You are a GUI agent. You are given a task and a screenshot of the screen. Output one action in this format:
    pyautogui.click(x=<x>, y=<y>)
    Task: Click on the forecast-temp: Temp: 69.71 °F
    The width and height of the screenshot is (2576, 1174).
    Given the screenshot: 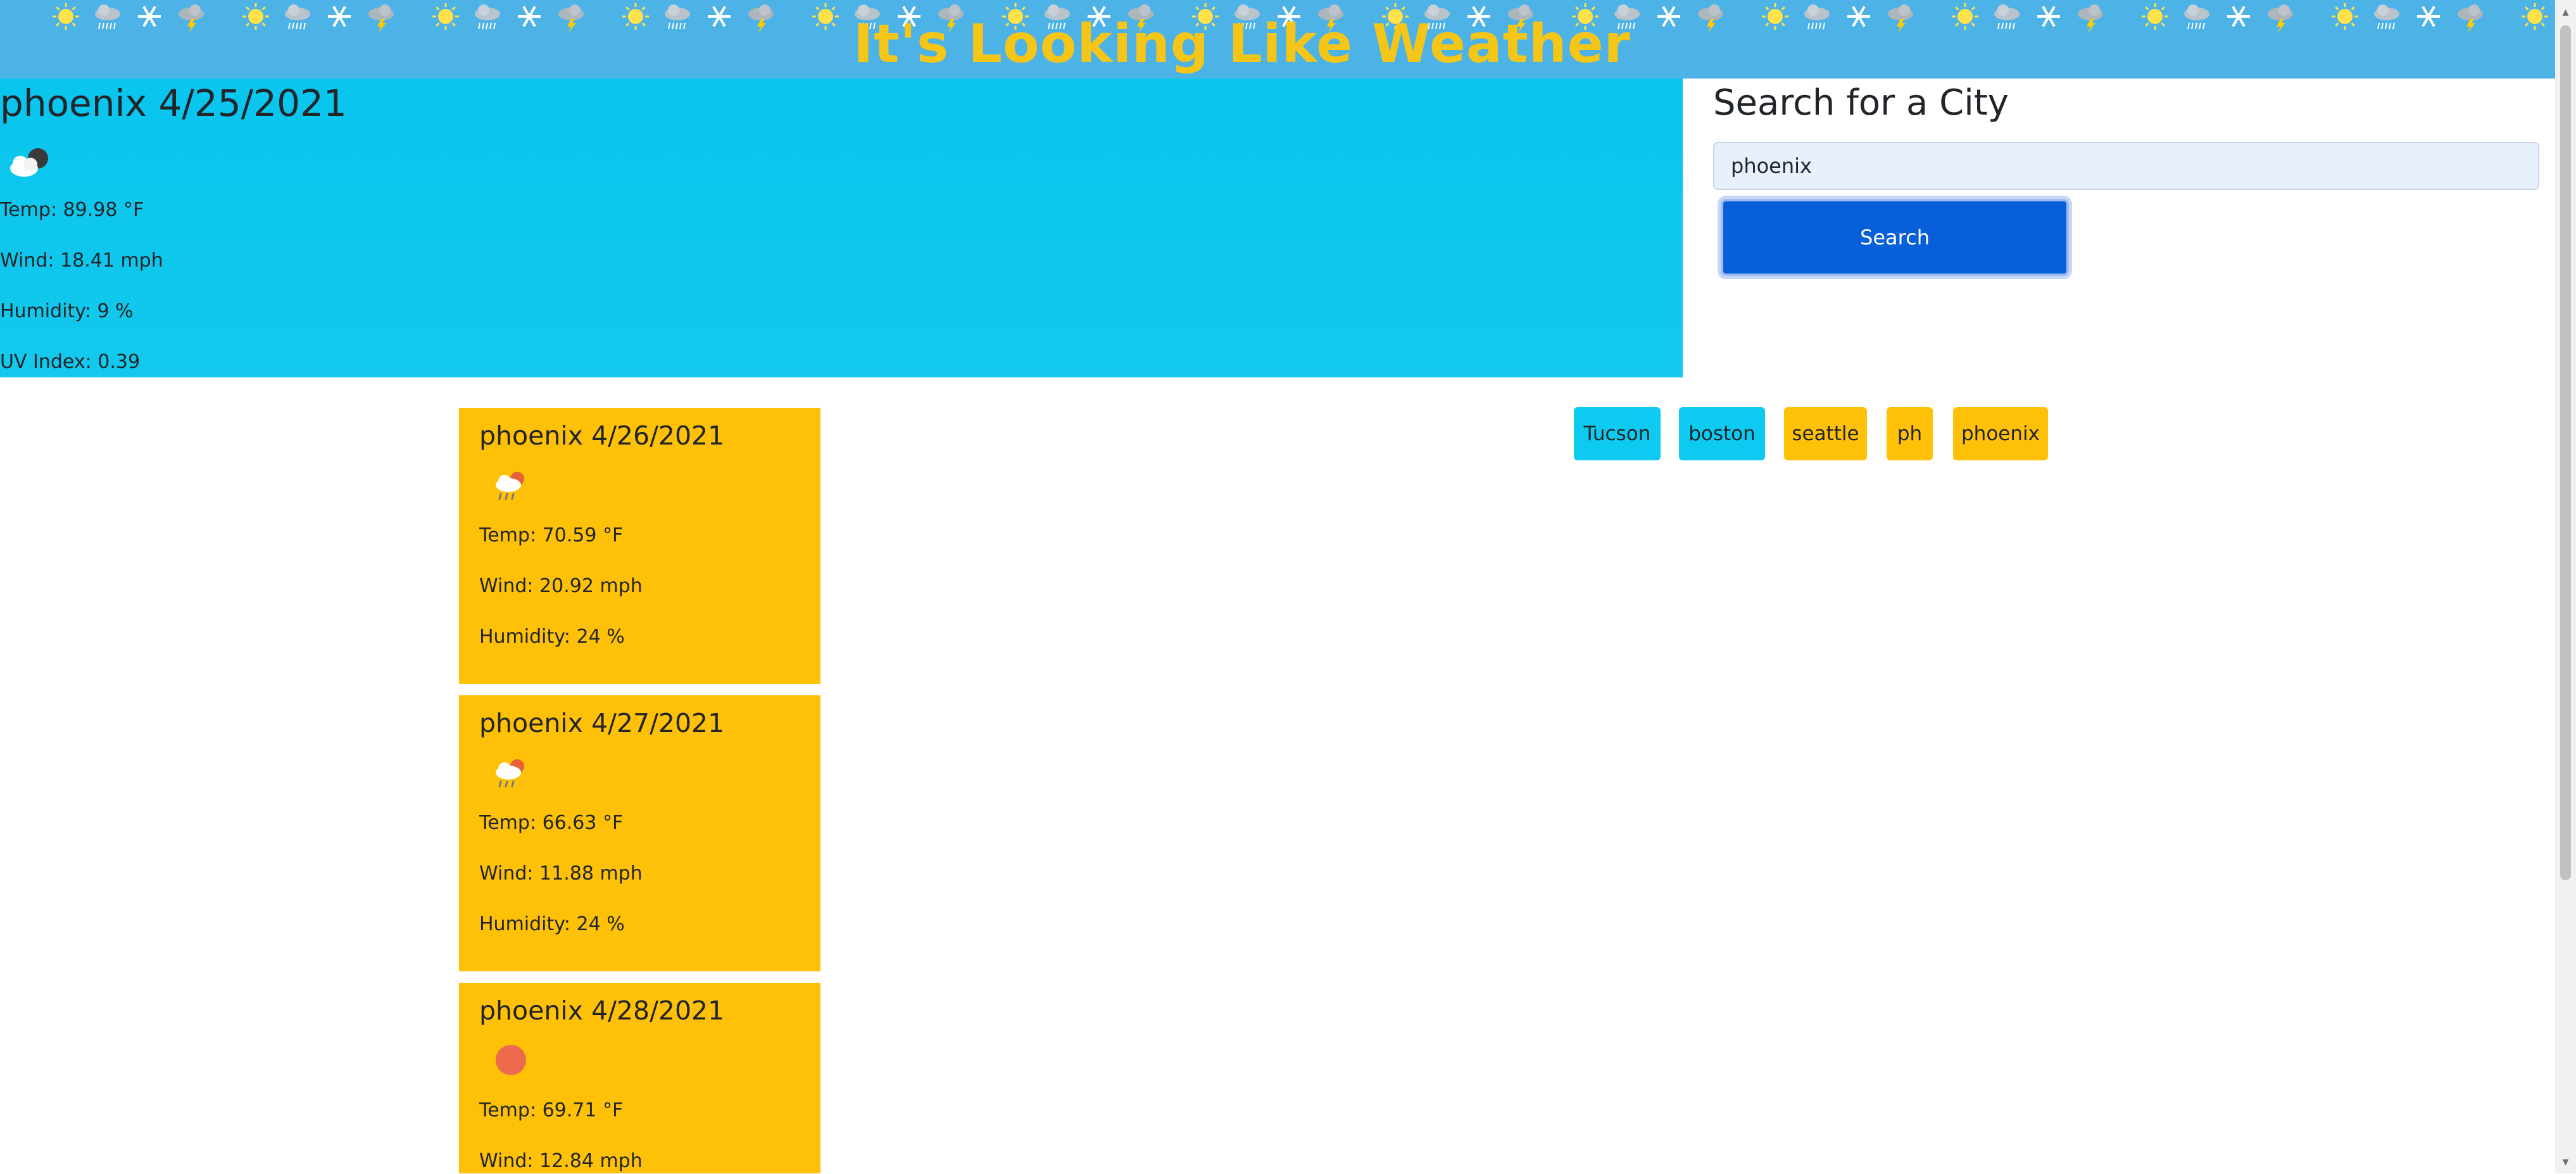 What is the action you would take?
    pyautogui.click(x=551, y=1110)
    